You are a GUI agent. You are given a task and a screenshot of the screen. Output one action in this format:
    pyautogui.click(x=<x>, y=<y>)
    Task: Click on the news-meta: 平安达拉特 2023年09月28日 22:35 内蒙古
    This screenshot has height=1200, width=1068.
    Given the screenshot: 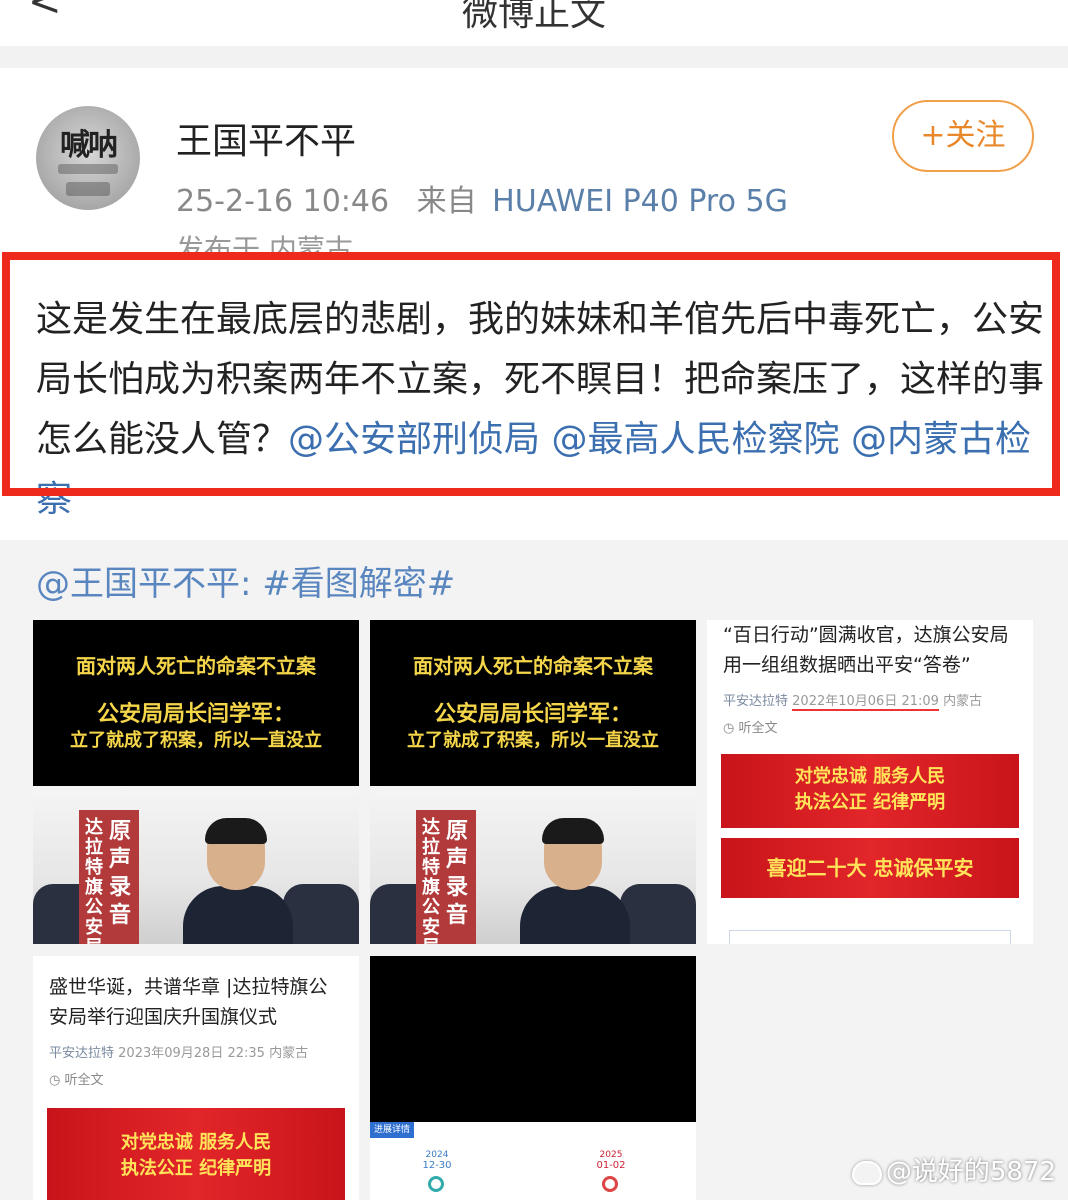 What is the action you would take?
    pyautogui.click(x=196, y=1051)
    